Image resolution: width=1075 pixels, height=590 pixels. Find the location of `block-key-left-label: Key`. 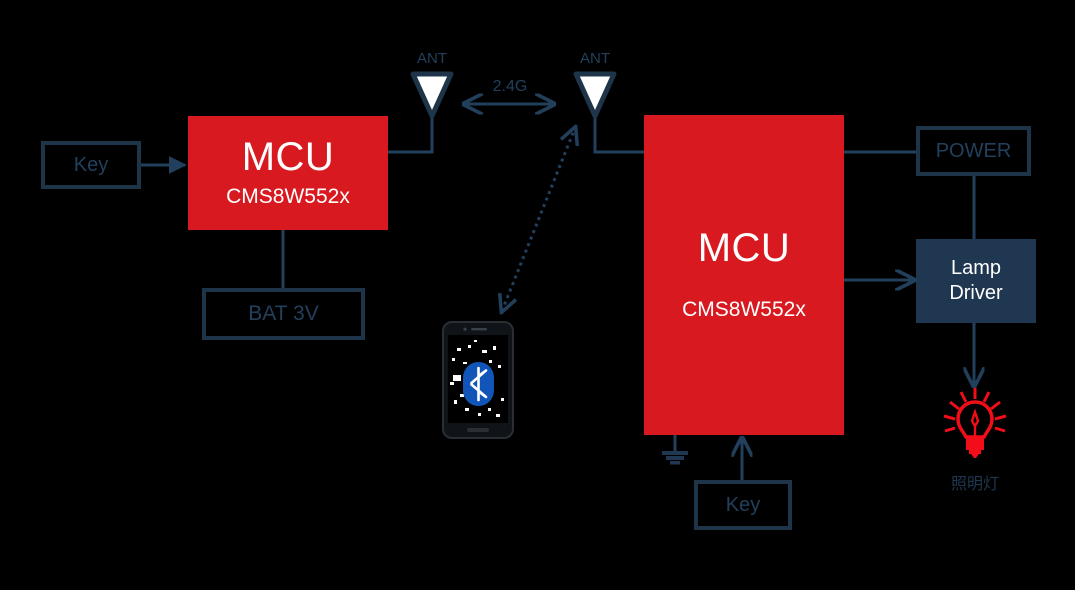

block-key-left-label: Key is located at coordinates (91, 164).